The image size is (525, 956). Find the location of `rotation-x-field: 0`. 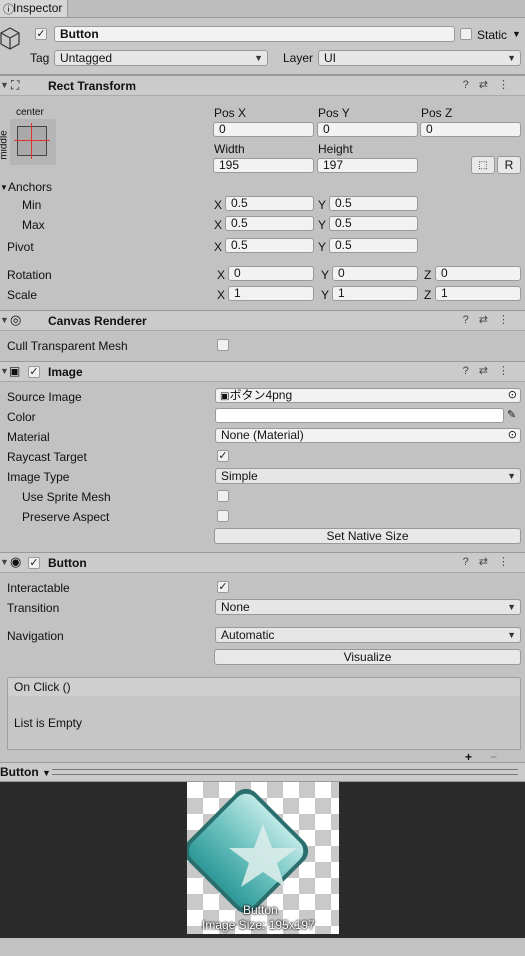

rotation-x-field: 0 is located at coordinates (271, 273).